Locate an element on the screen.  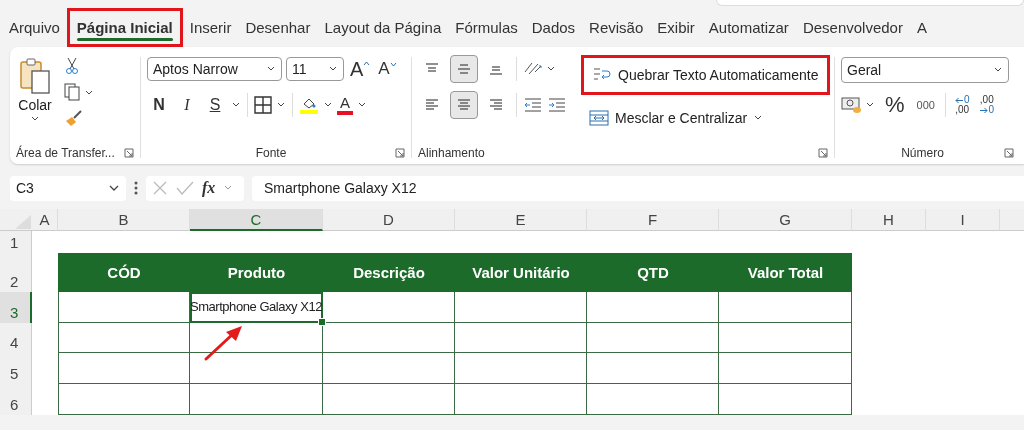
font-color-button: A is located at coordinates (345, 105).